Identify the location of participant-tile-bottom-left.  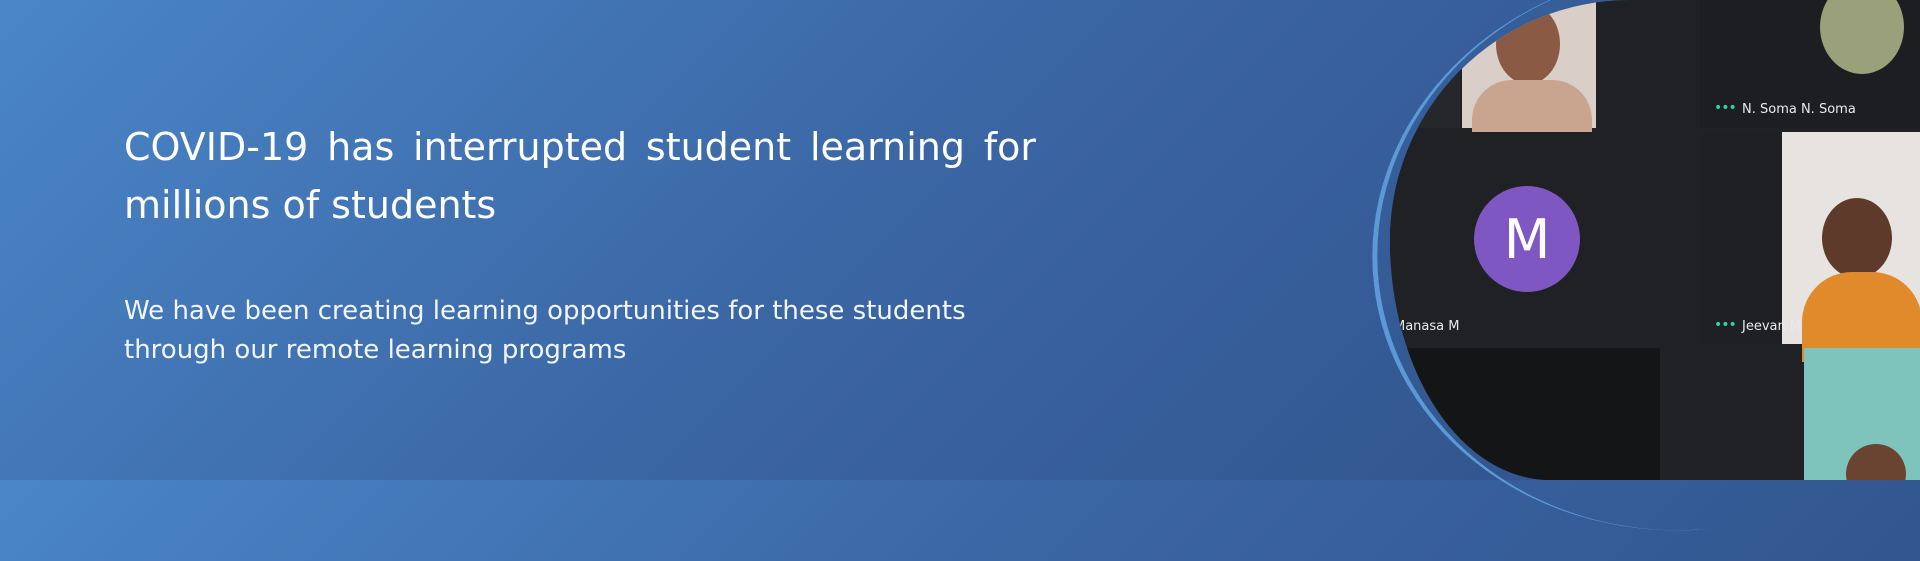
(1525, 414).